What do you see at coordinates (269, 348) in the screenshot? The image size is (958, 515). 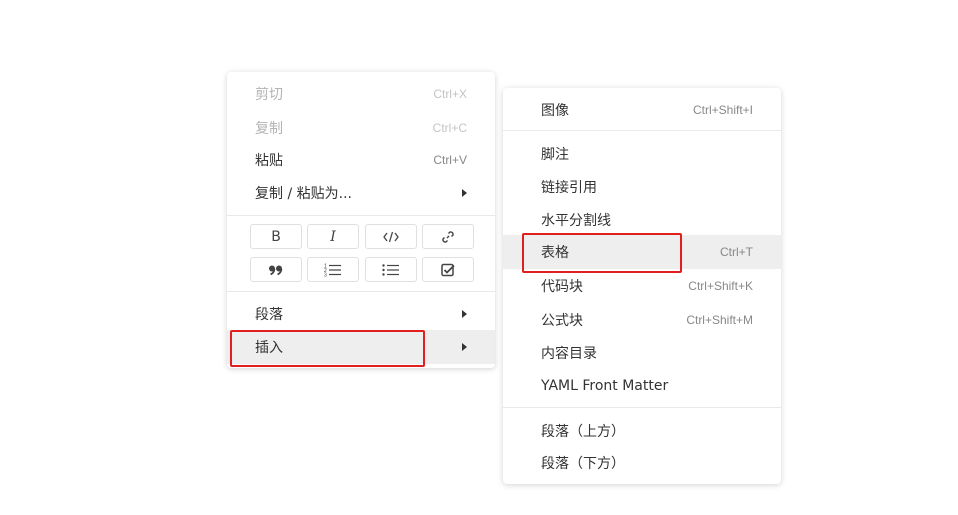 I see `menu-item-label: 插入` at bounding box center [269, 348].